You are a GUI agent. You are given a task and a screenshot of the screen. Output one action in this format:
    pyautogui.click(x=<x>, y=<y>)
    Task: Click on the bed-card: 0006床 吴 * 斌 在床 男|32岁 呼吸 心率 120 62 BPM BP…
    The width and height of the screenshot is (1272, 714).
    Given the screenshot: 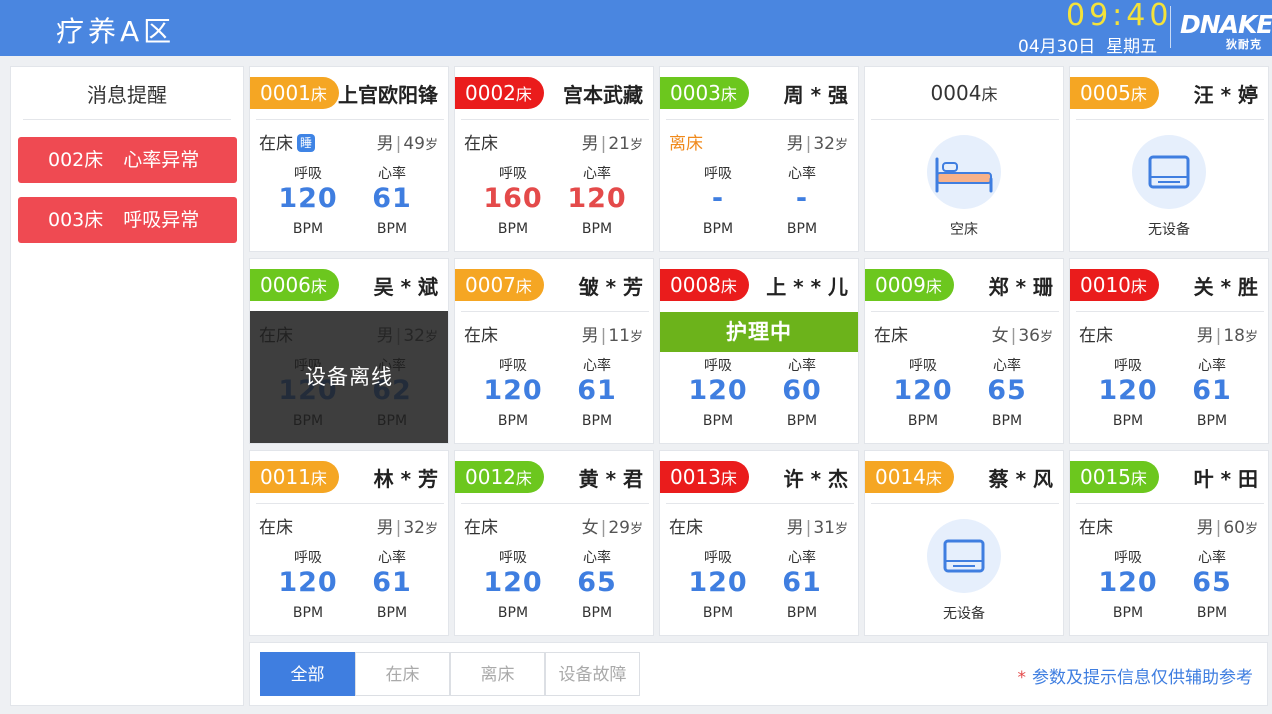 What is the action you would take?
    pyautogui.click(x=349, y=351)
    